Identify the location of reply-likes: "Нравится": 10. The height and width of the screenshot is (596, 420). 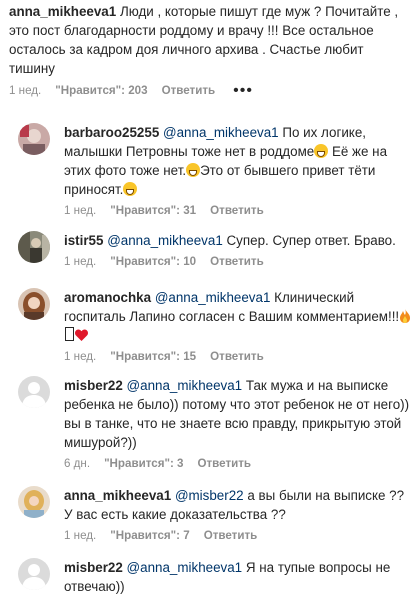
(153, 261).